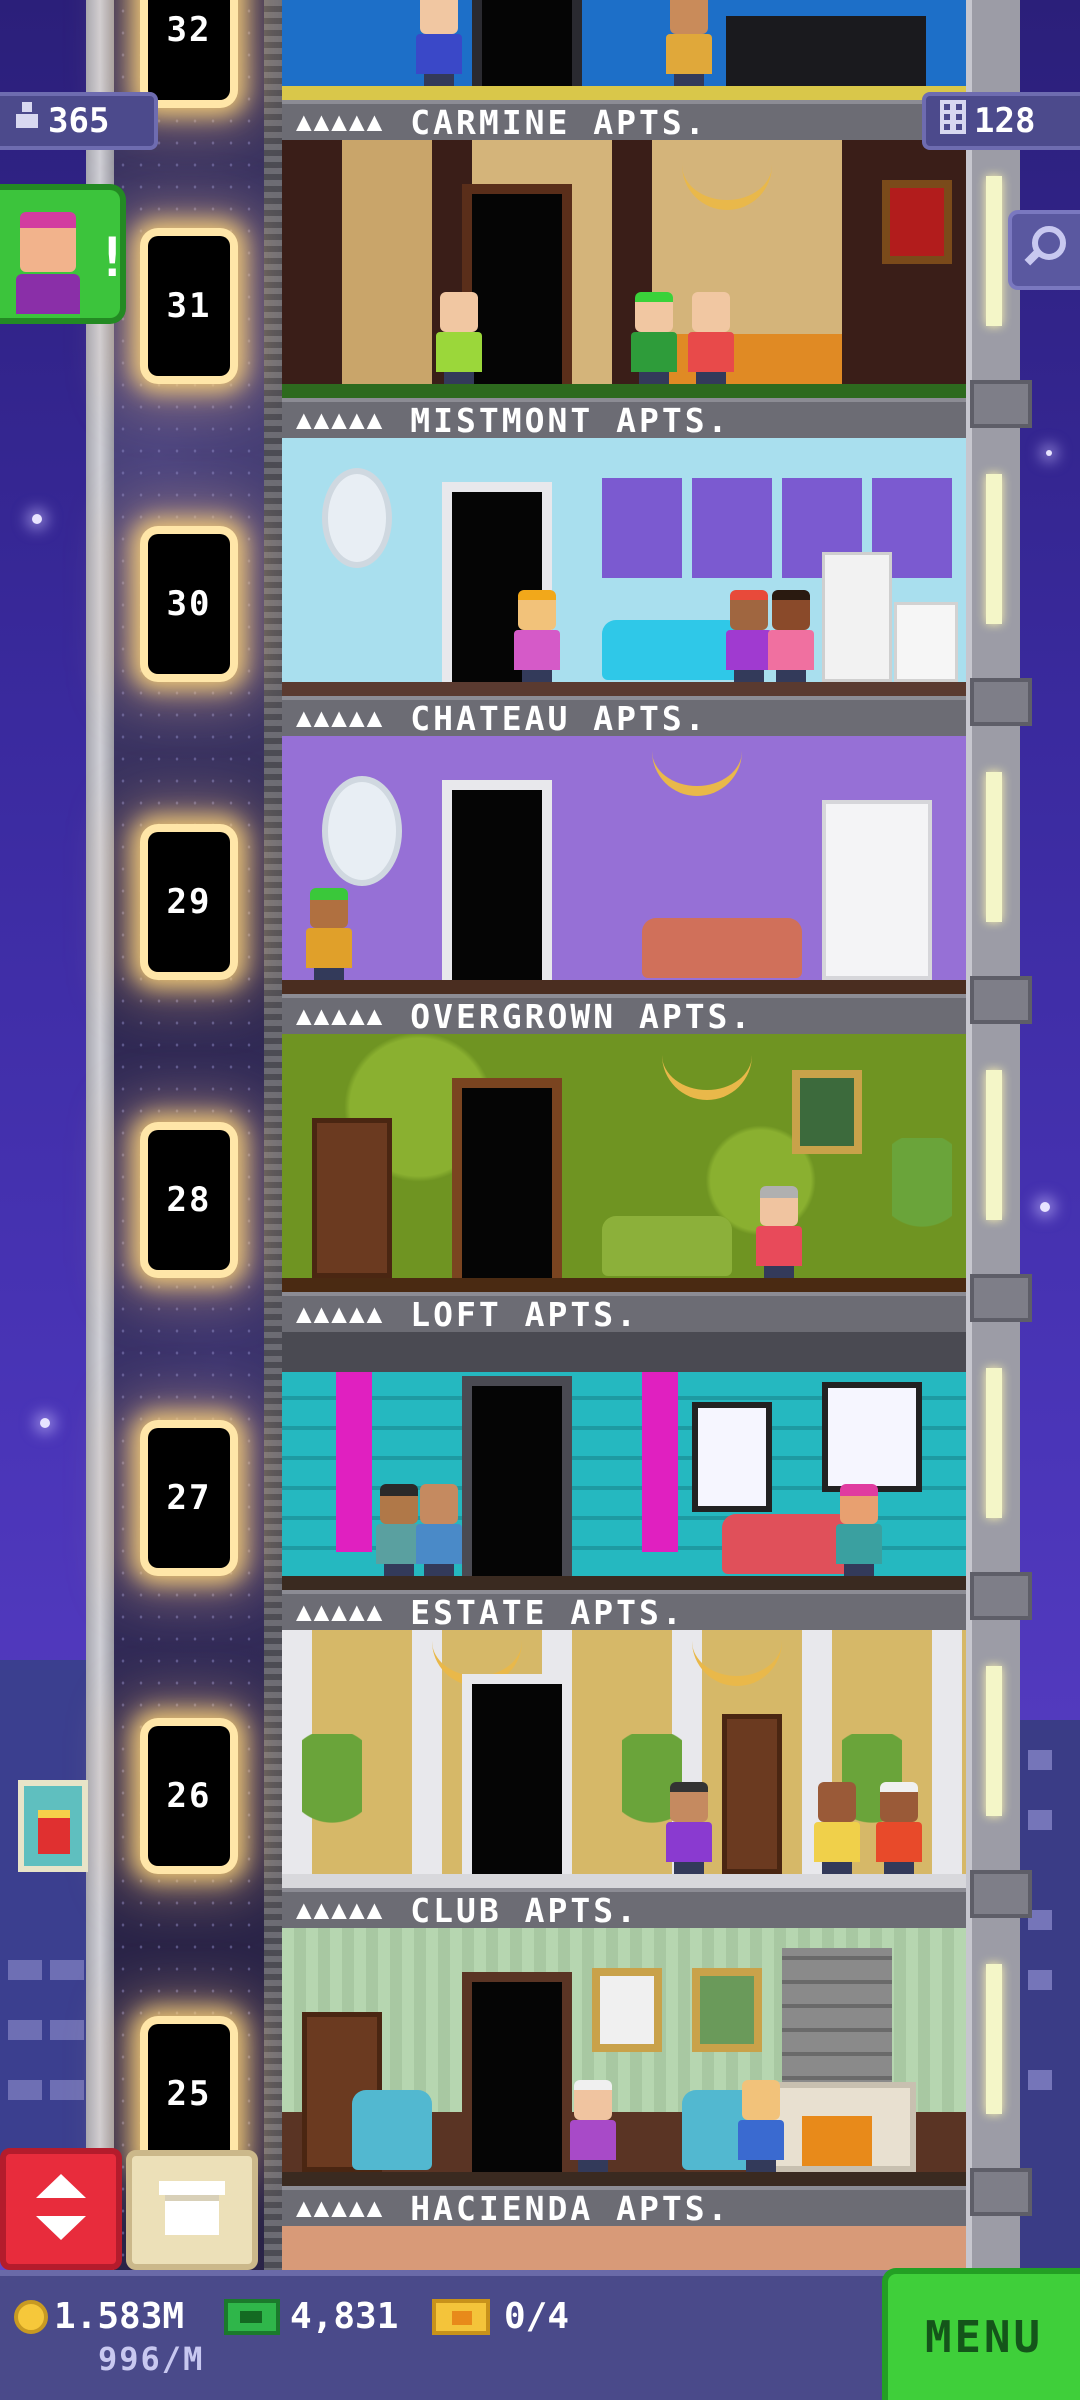 This screenshot has height=2400, width=1080. I want to click on golden-ticket-icon, so click(461, 2316).